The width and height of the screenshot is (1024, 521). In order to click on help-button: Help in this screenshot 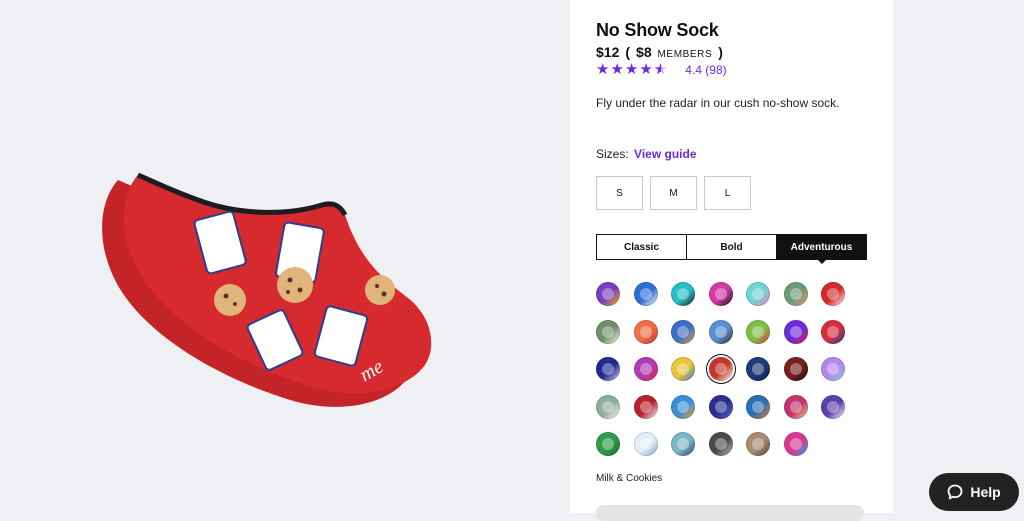, I will do `click(974, 492)`.